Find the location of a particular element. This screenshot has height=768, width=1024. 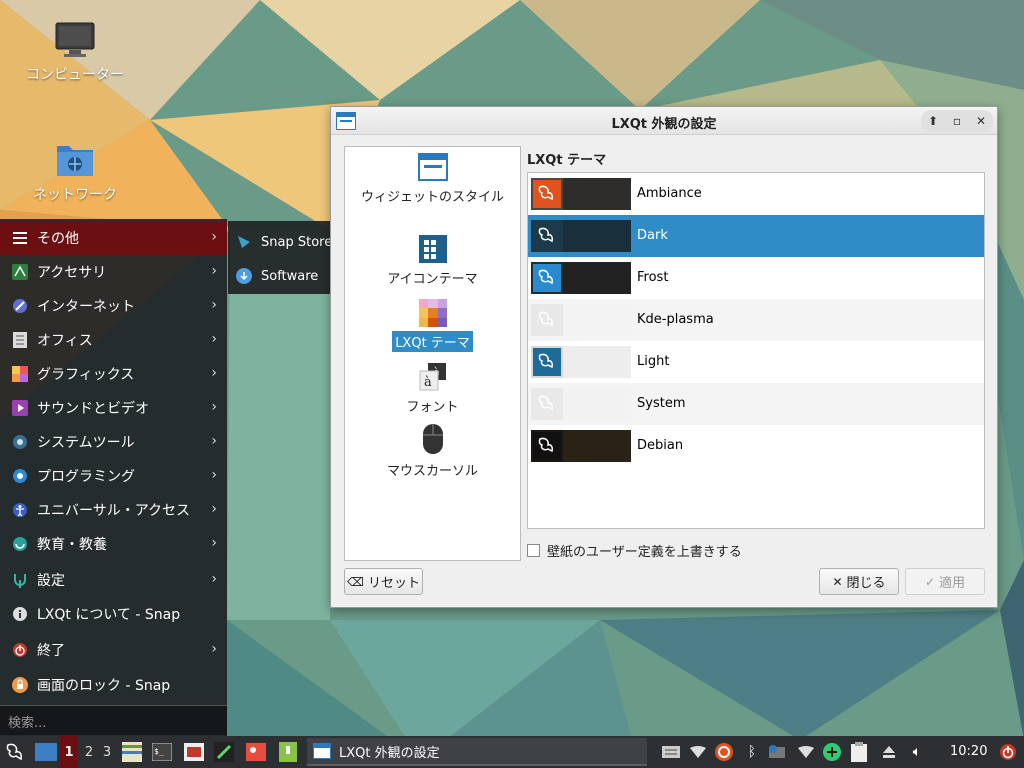

power-button is located at coordinates (1008, 752).